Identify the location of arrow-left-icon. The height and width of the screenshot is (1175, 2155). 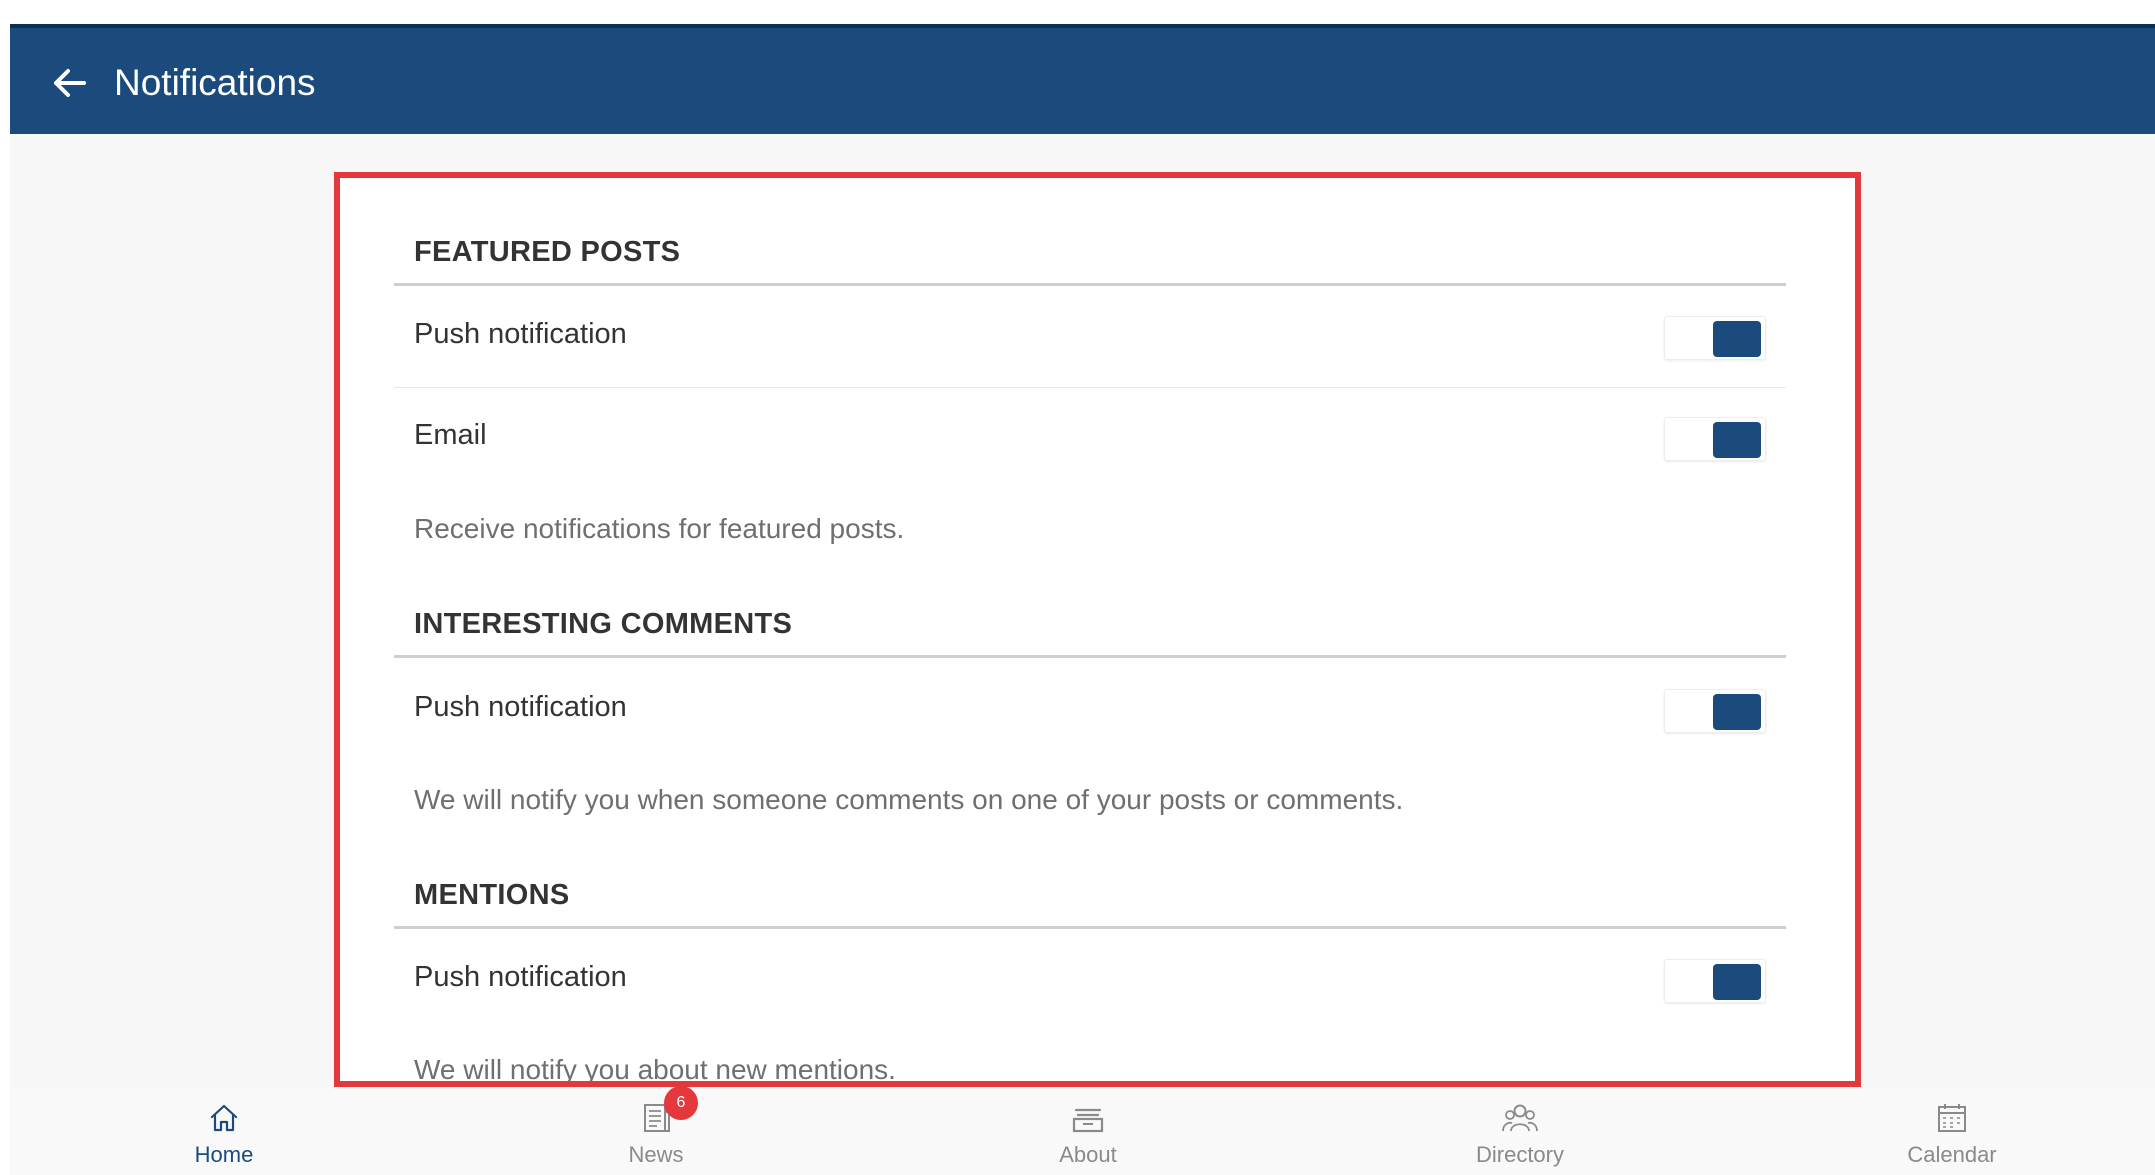
(70, 83).